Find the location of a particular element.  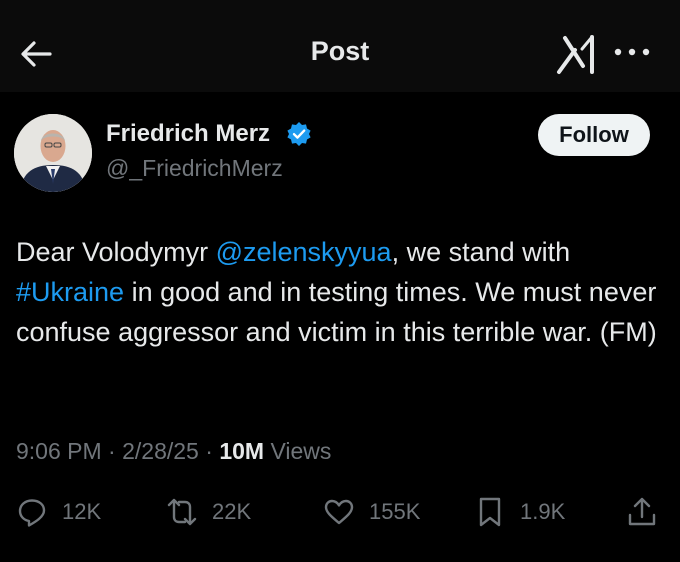

hashtag-link: #Ukraine is located at coordinates (70, 292).